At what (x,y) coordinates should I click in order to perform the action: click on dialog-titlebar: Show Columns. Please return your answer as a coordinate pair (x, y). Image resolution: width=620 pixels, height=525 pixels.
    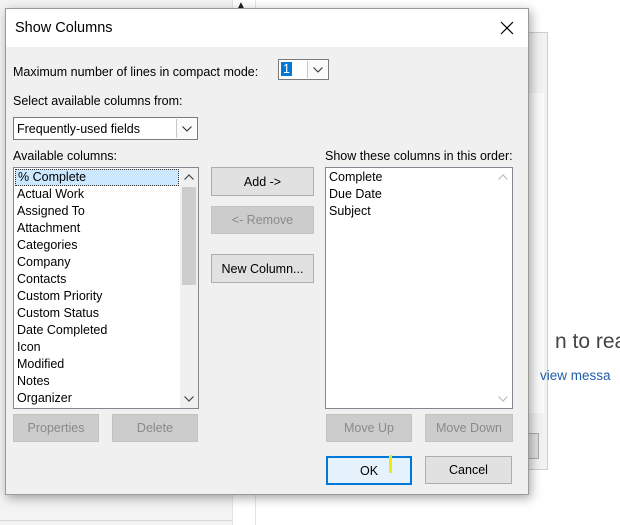
    Looking at the image, I should click on (267, 28).